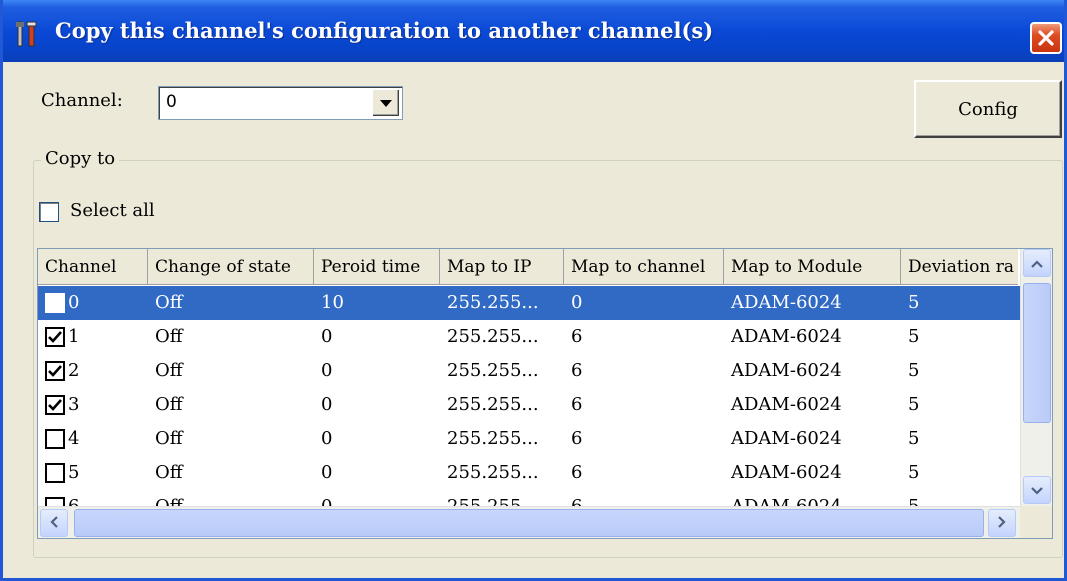 The image size is (1067, 581). Describe the element at coordinates (577, 302) in the screenshot. I see `cell-map-to-channel: 0` at that location.